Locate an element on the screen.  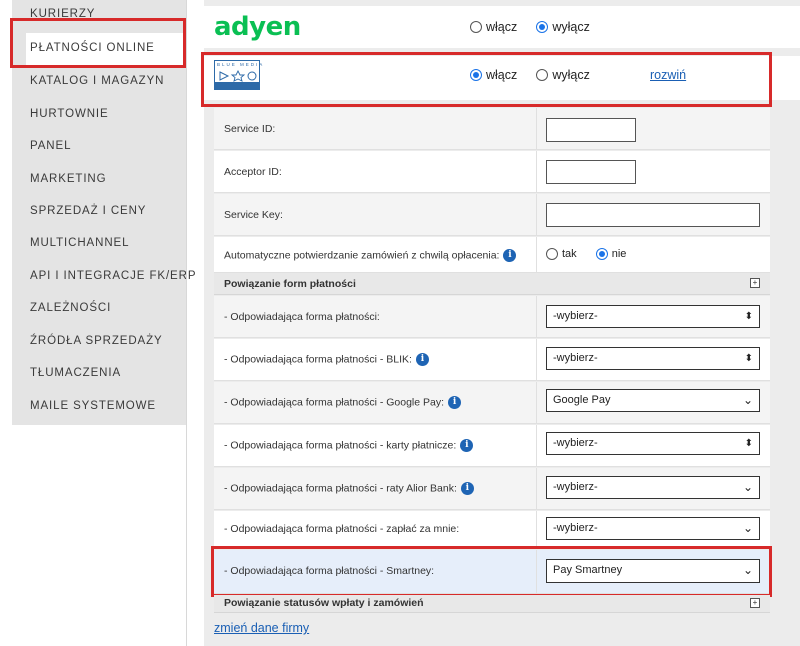
statuses-section-title: Powiązanie statusów wpłaty i zamówień is located at coordinates (324, 603).